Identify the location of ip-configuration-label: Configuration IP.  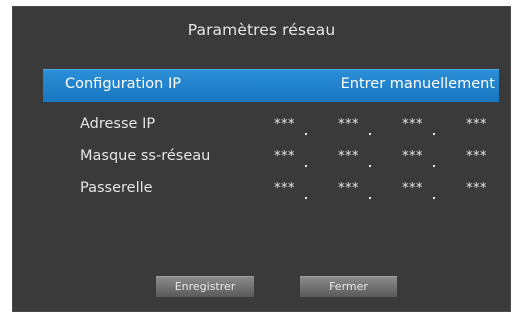
(123, 84).